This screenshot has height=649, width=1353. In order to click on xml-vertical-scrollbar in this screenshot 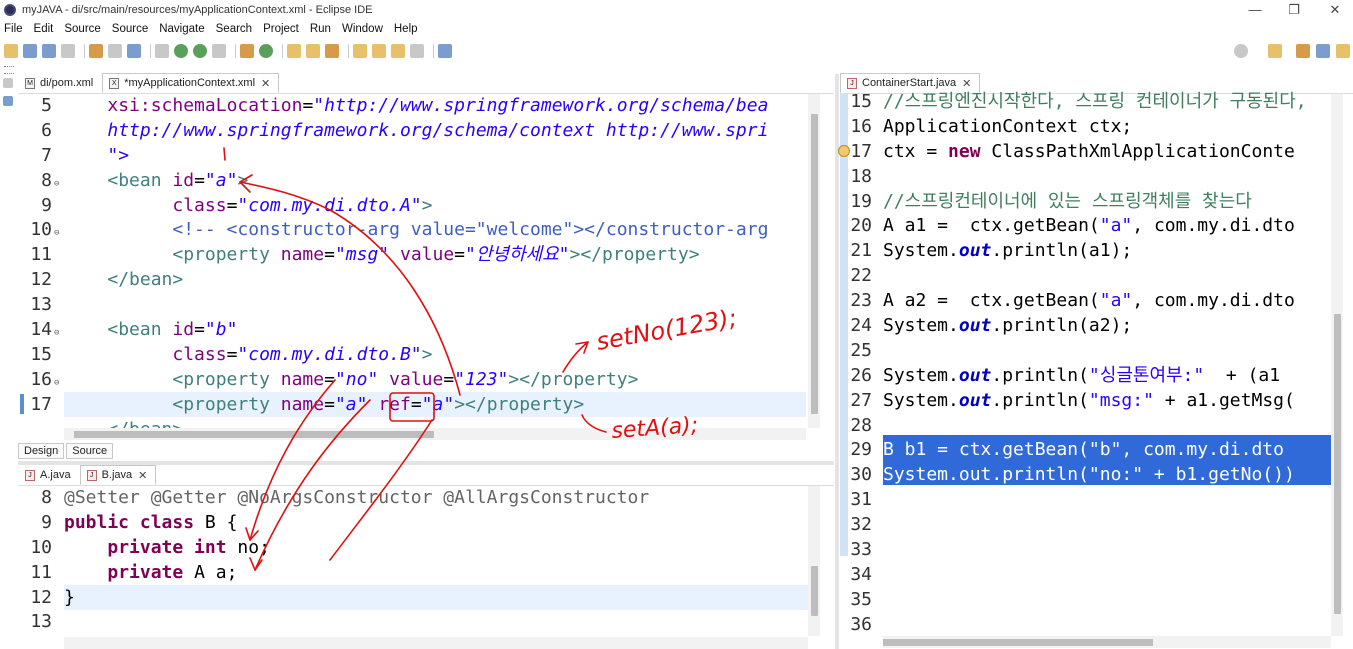, I will do `click(814, 261)`.